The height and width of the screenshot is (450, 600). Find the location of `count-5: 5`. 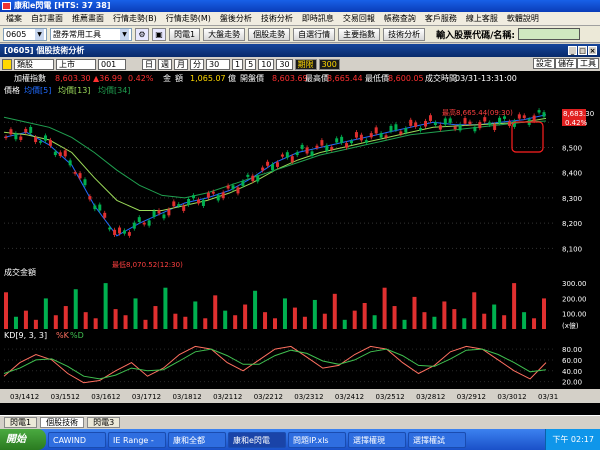

count-5: 5 is located at coordinates (251, 64).